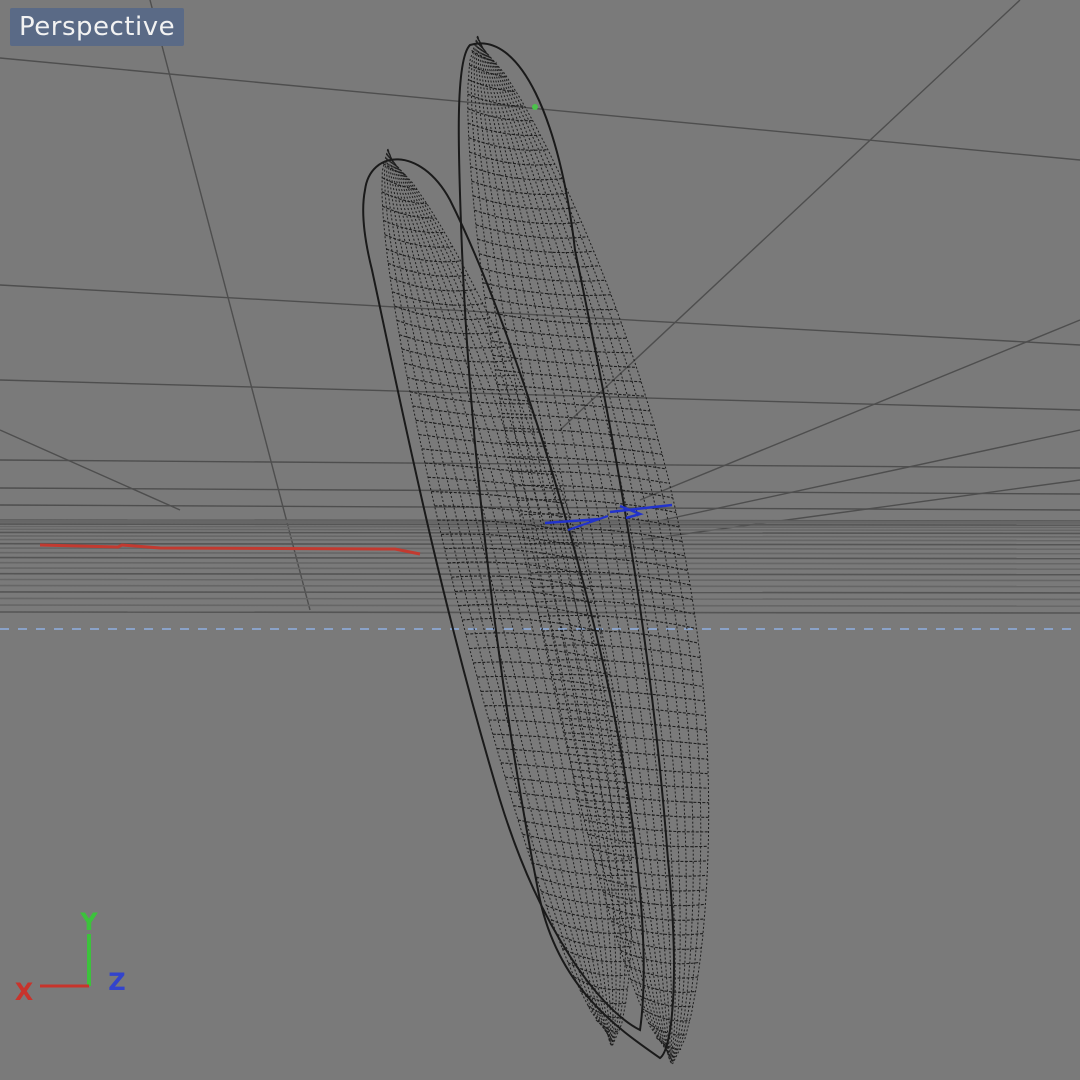  Describe the element at coordinates (70, 957) in the screenshot. I see `axes-gizmo: Y X Z` at that location.